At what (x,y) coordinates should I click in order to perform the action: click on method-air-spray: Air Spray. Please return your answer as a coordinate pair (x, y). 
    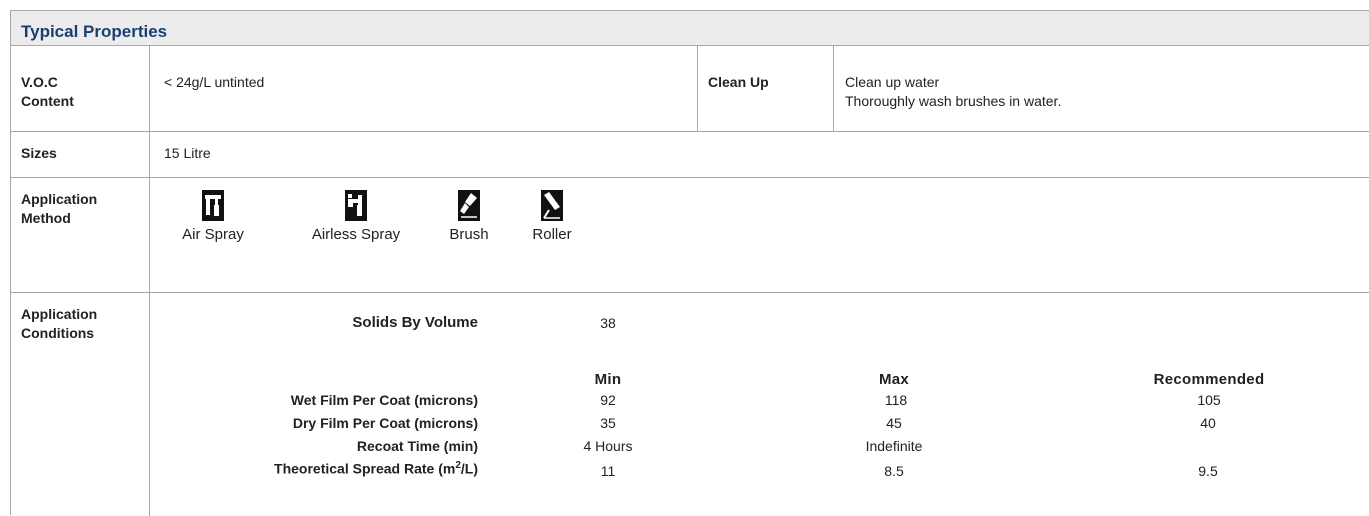
    Looking at the image, I should click on (213, 216).